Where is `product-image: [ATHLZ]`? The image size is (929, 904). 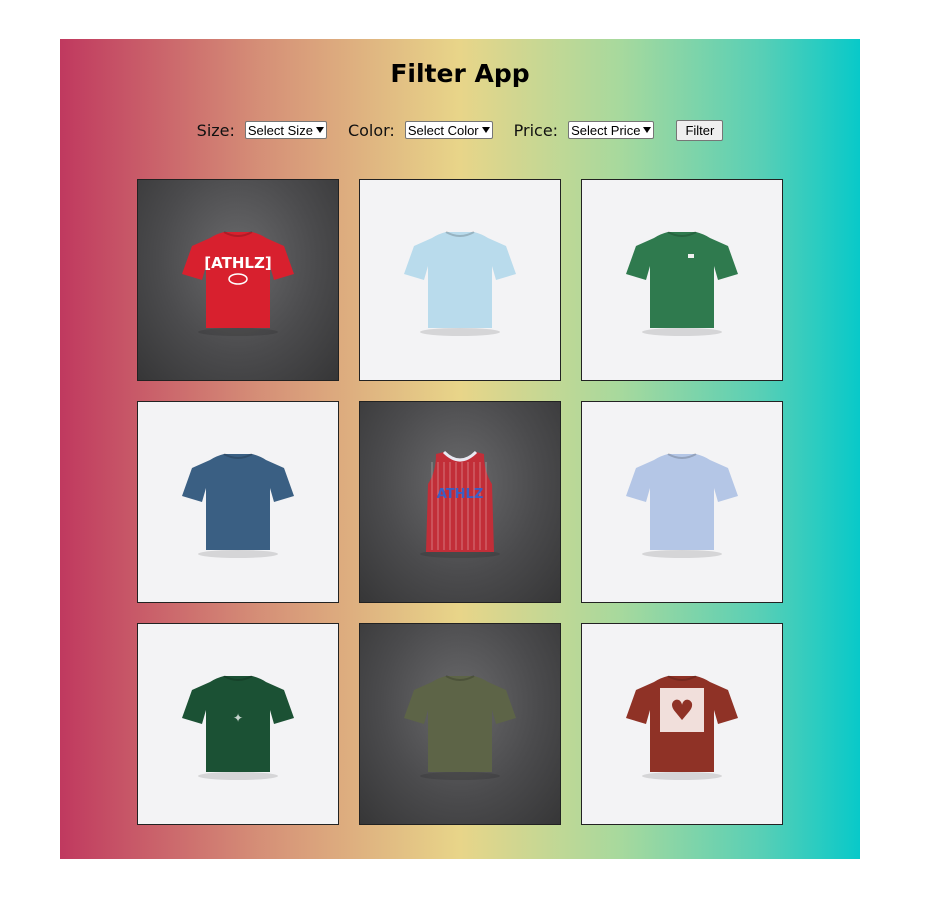 product-image: [ATHLZ] is located at coordinates (238, 283).